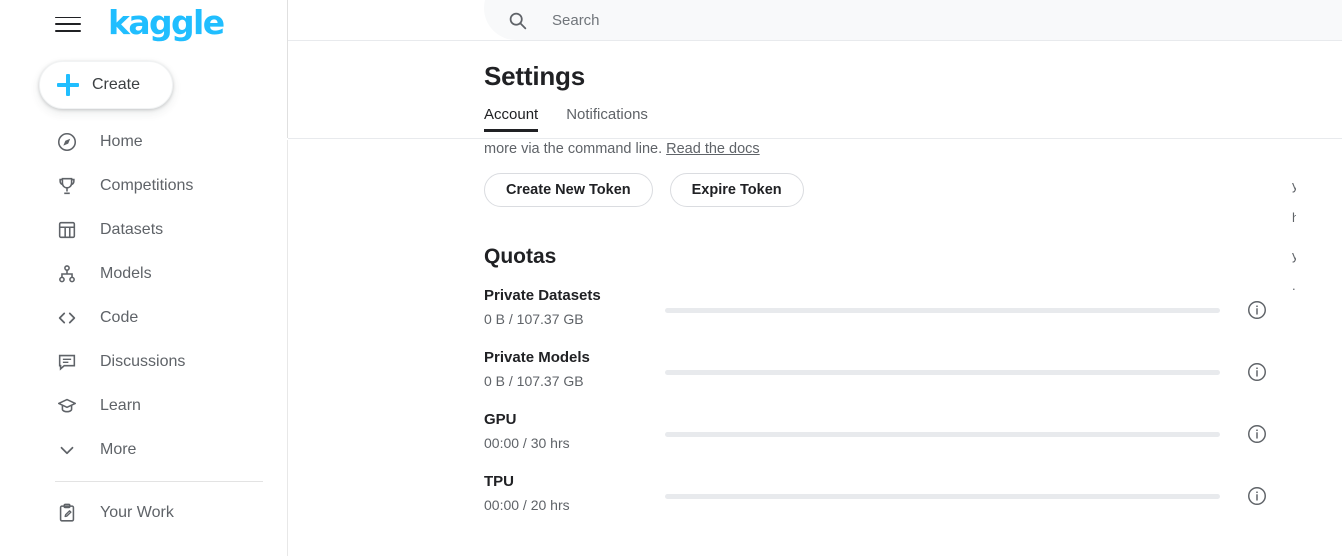 This screenshot has height=556, width=1342. What do you see at coordinates (537, 357) in the screenshot?
I see `quota-name: Private Models` at bounding box center [537, 357].